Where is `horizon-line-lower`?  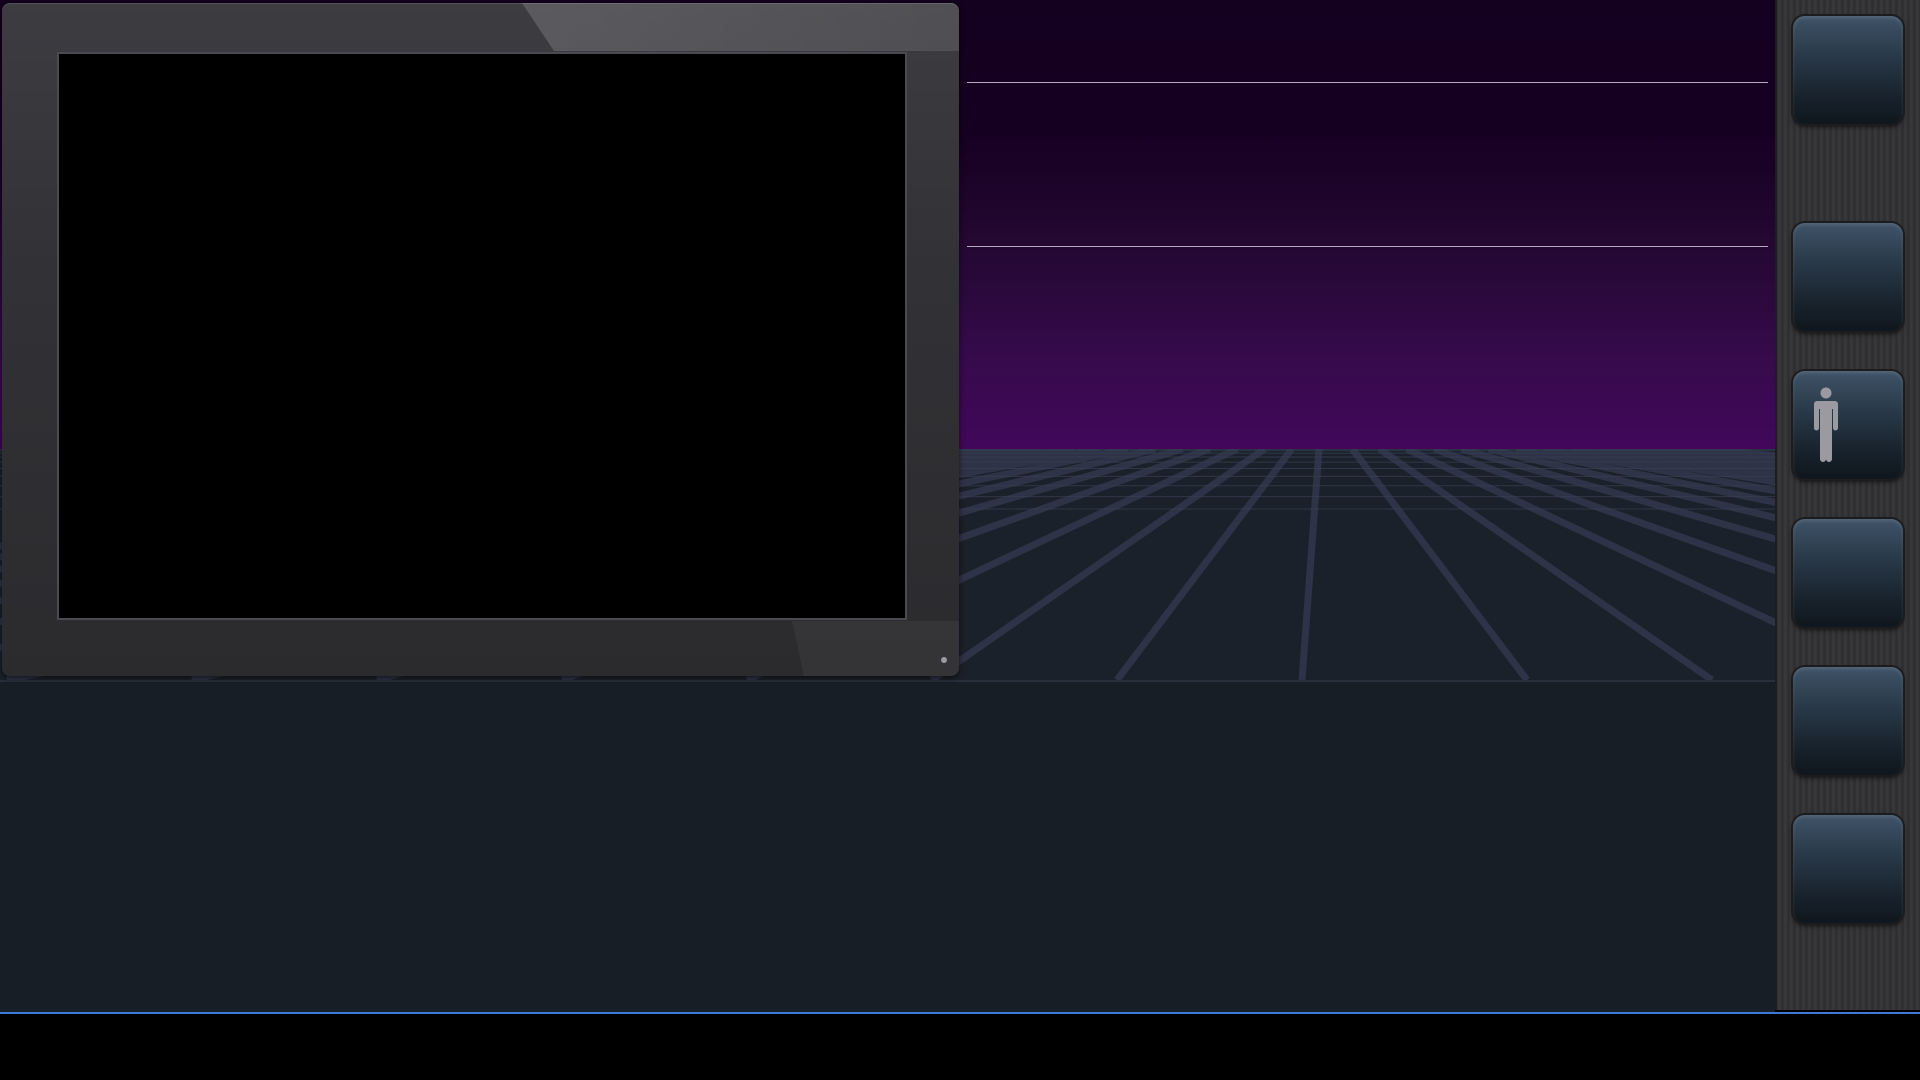 horizon-line-lower is located at coordinates (1367, 246).